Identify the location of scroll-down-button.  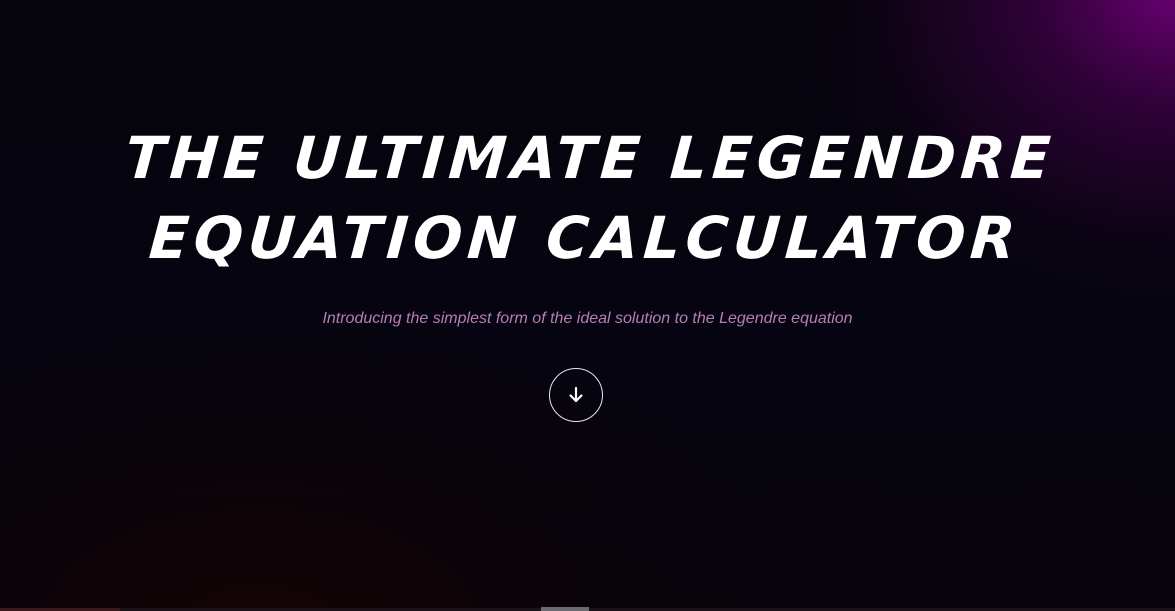
(576, 395).